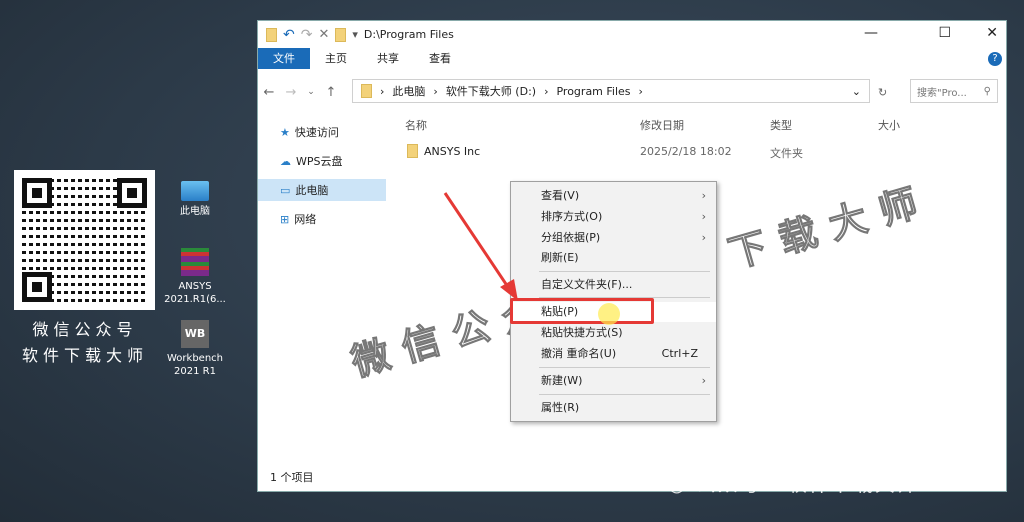 This screenshot has width=1024, height=522. I want to click on status-bar: 1 个项目, so click(292, 477).